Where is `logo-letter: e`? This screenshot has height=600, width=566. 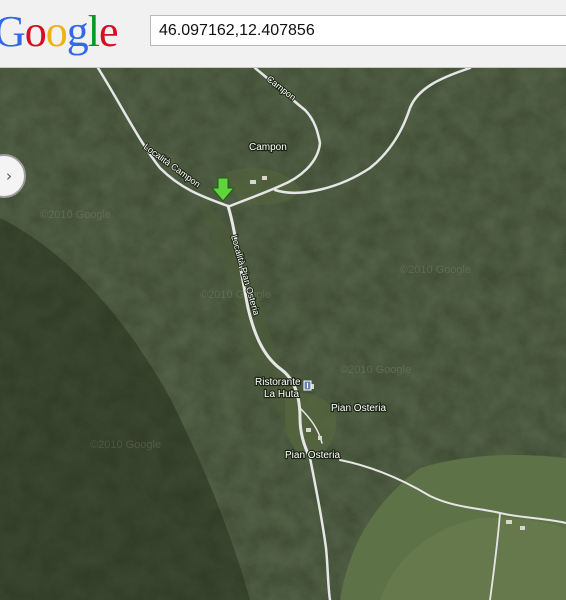
logo-letter: e is located at coordinates (109, 31).